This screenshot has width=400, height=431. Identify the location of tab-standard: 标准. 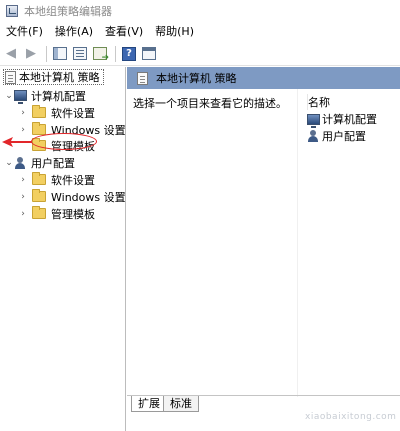
(181, 404).